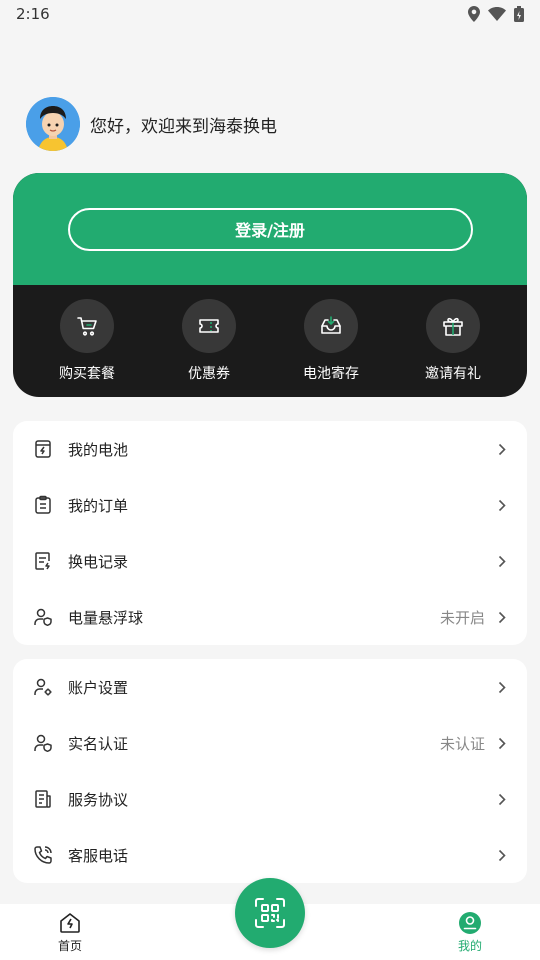 Image resolution: width=540 pixels, height=960 pixels. Describe the element at coordinates (43, 449) in the screenshot. I see `battery-icon` at that location.